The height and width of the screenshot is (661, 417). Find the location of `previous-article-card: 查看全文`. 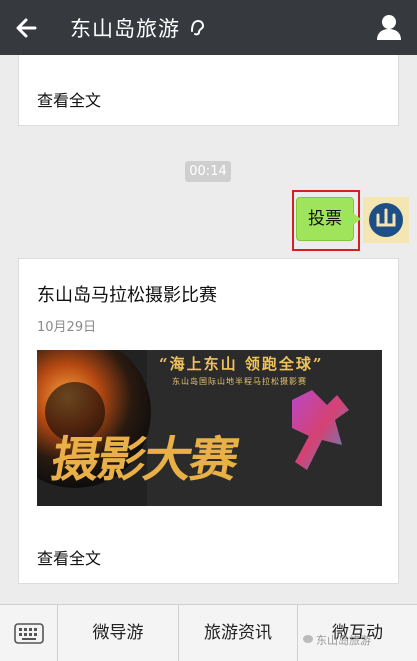

previous-article-card: 查看全文 is located at coordinates (208, 90).